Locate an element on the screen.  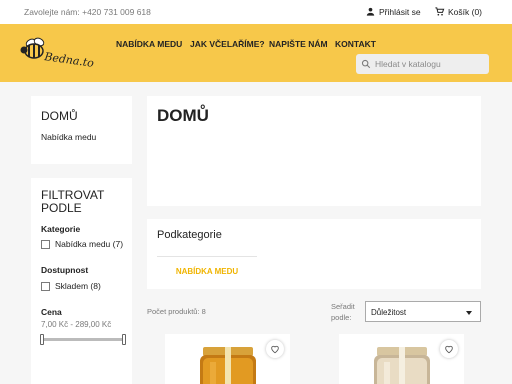
availability-checkbox is located at coordinates (45, 286).